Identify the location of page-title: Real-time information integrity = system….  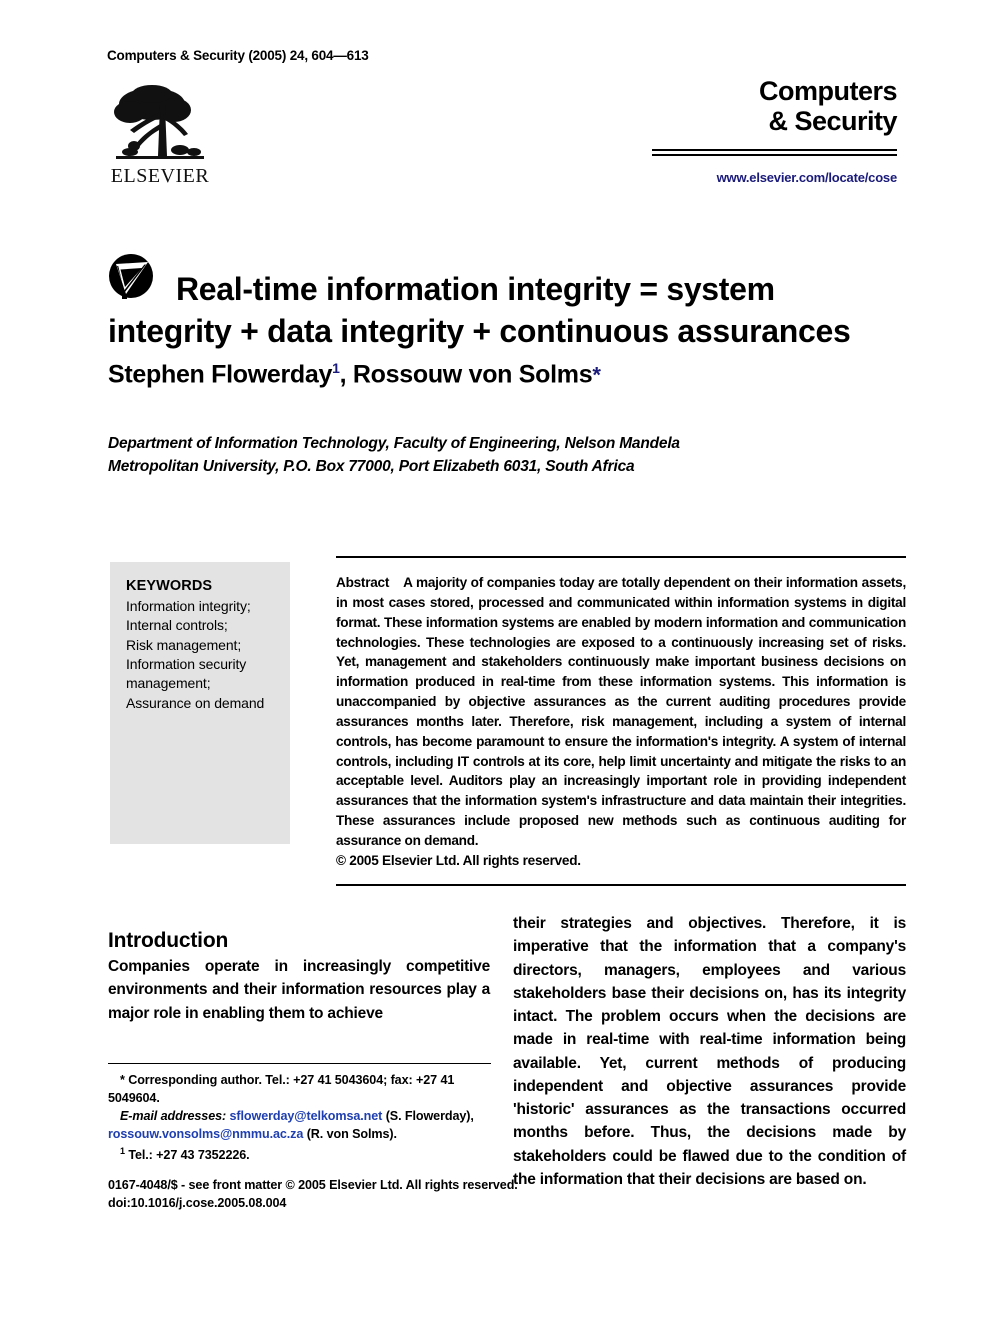
(508, 310).